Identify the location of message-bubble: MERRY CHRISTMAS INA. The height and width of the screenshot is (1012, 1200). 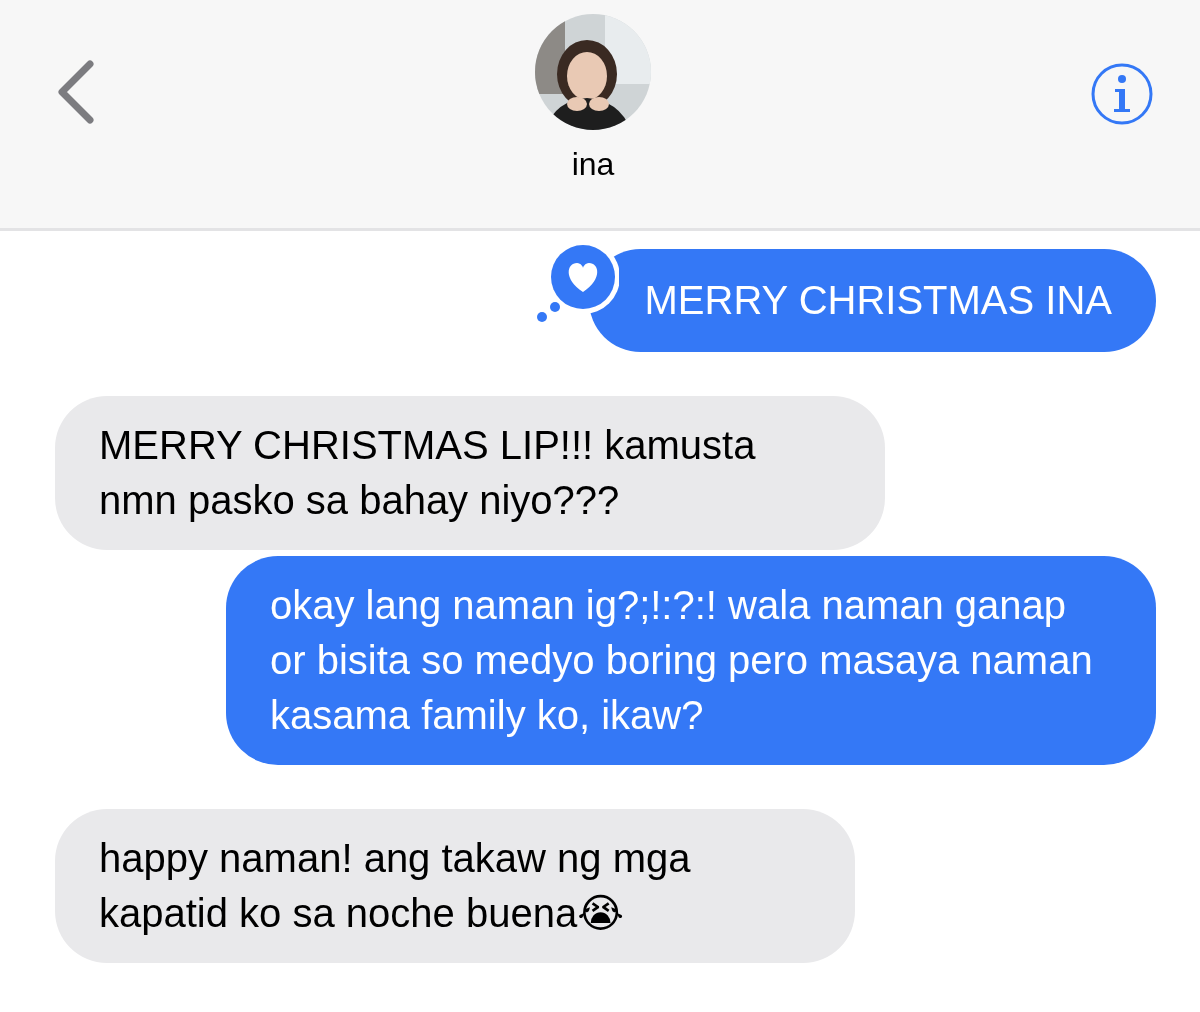
(872, 300).